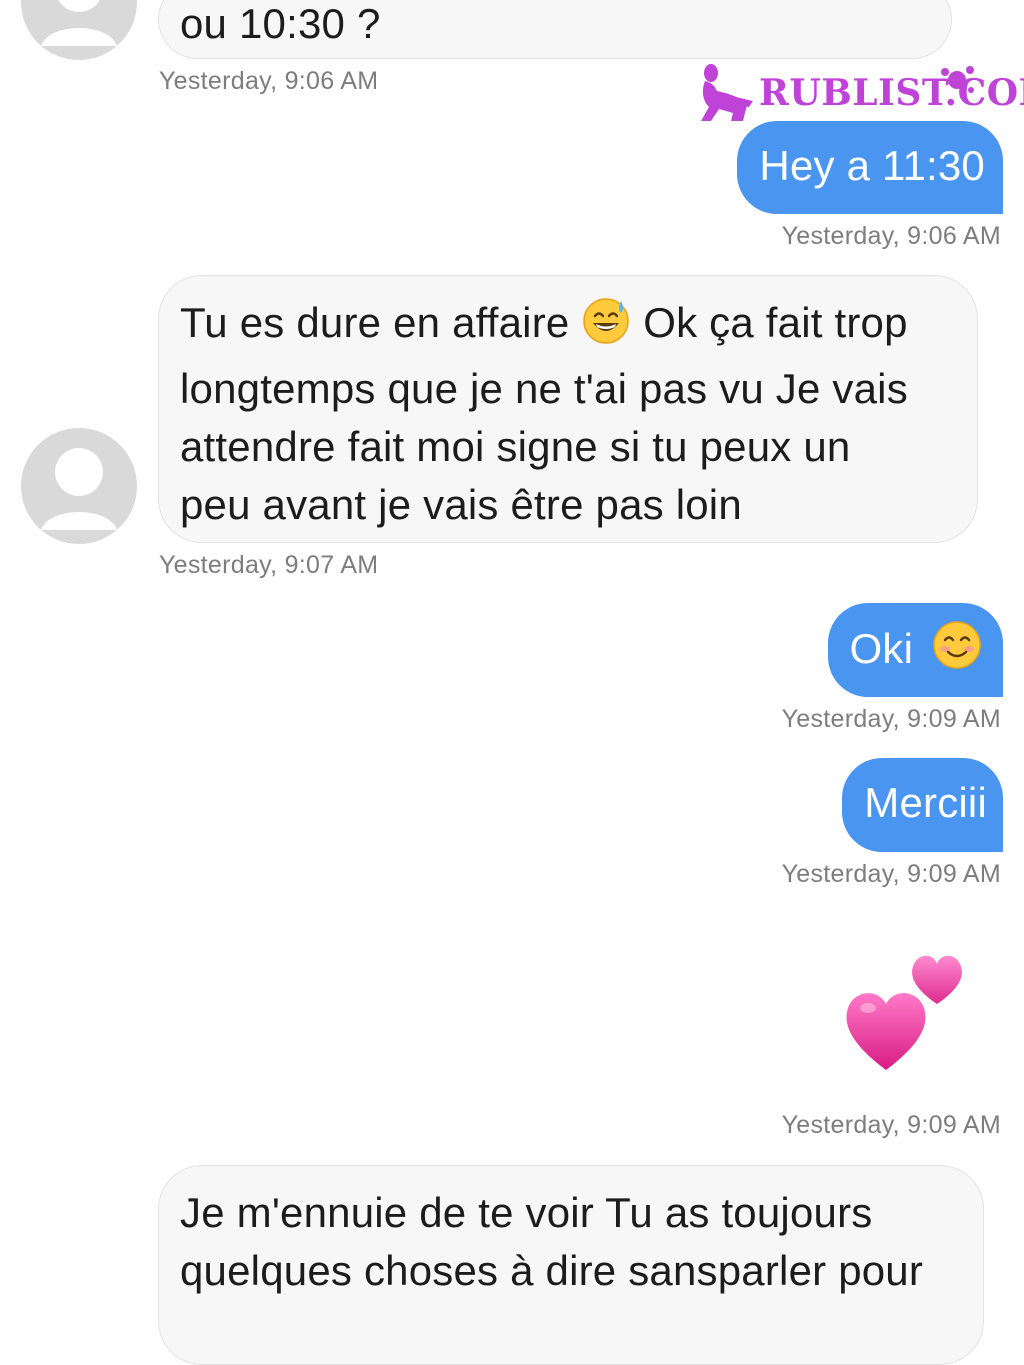  What do you see at coordinates (915, 650) in the screenshot?
I see `message-bubble-outgoing: Oki` at bounding box center [915, 650].